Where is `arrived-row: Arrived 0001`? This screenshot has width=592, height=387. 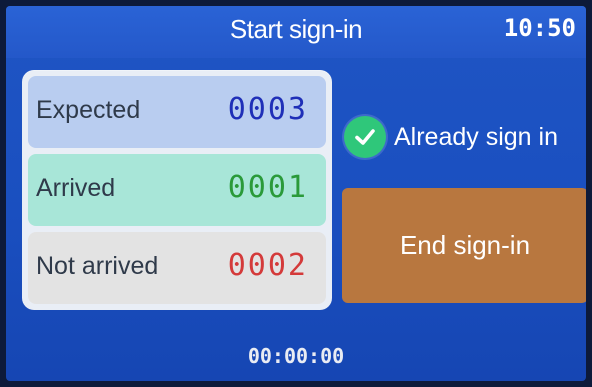 arrived-row: Arrived 0001 is located at coordinates (177, 190).